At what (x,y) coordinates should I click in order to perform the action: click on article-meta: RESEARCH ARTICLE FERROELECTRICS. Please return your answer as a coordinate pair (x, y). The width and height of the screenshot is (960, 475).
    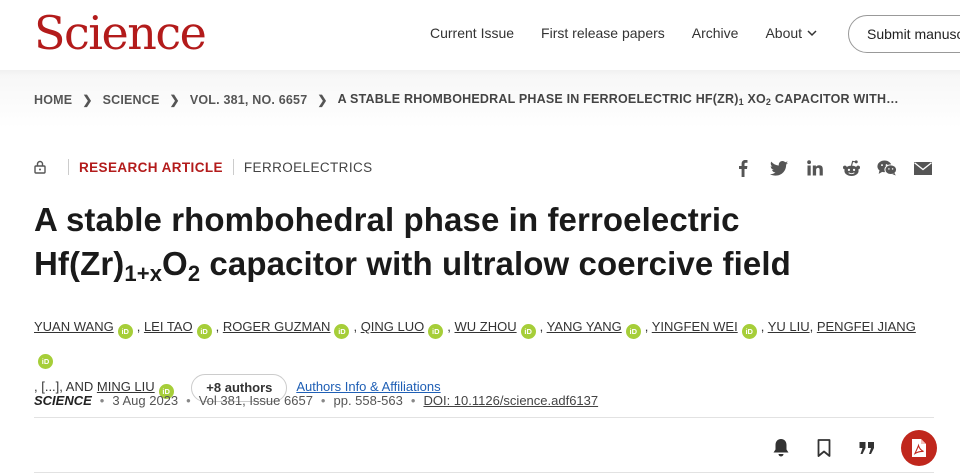
    Looking at the image, I should click on (203, 167).